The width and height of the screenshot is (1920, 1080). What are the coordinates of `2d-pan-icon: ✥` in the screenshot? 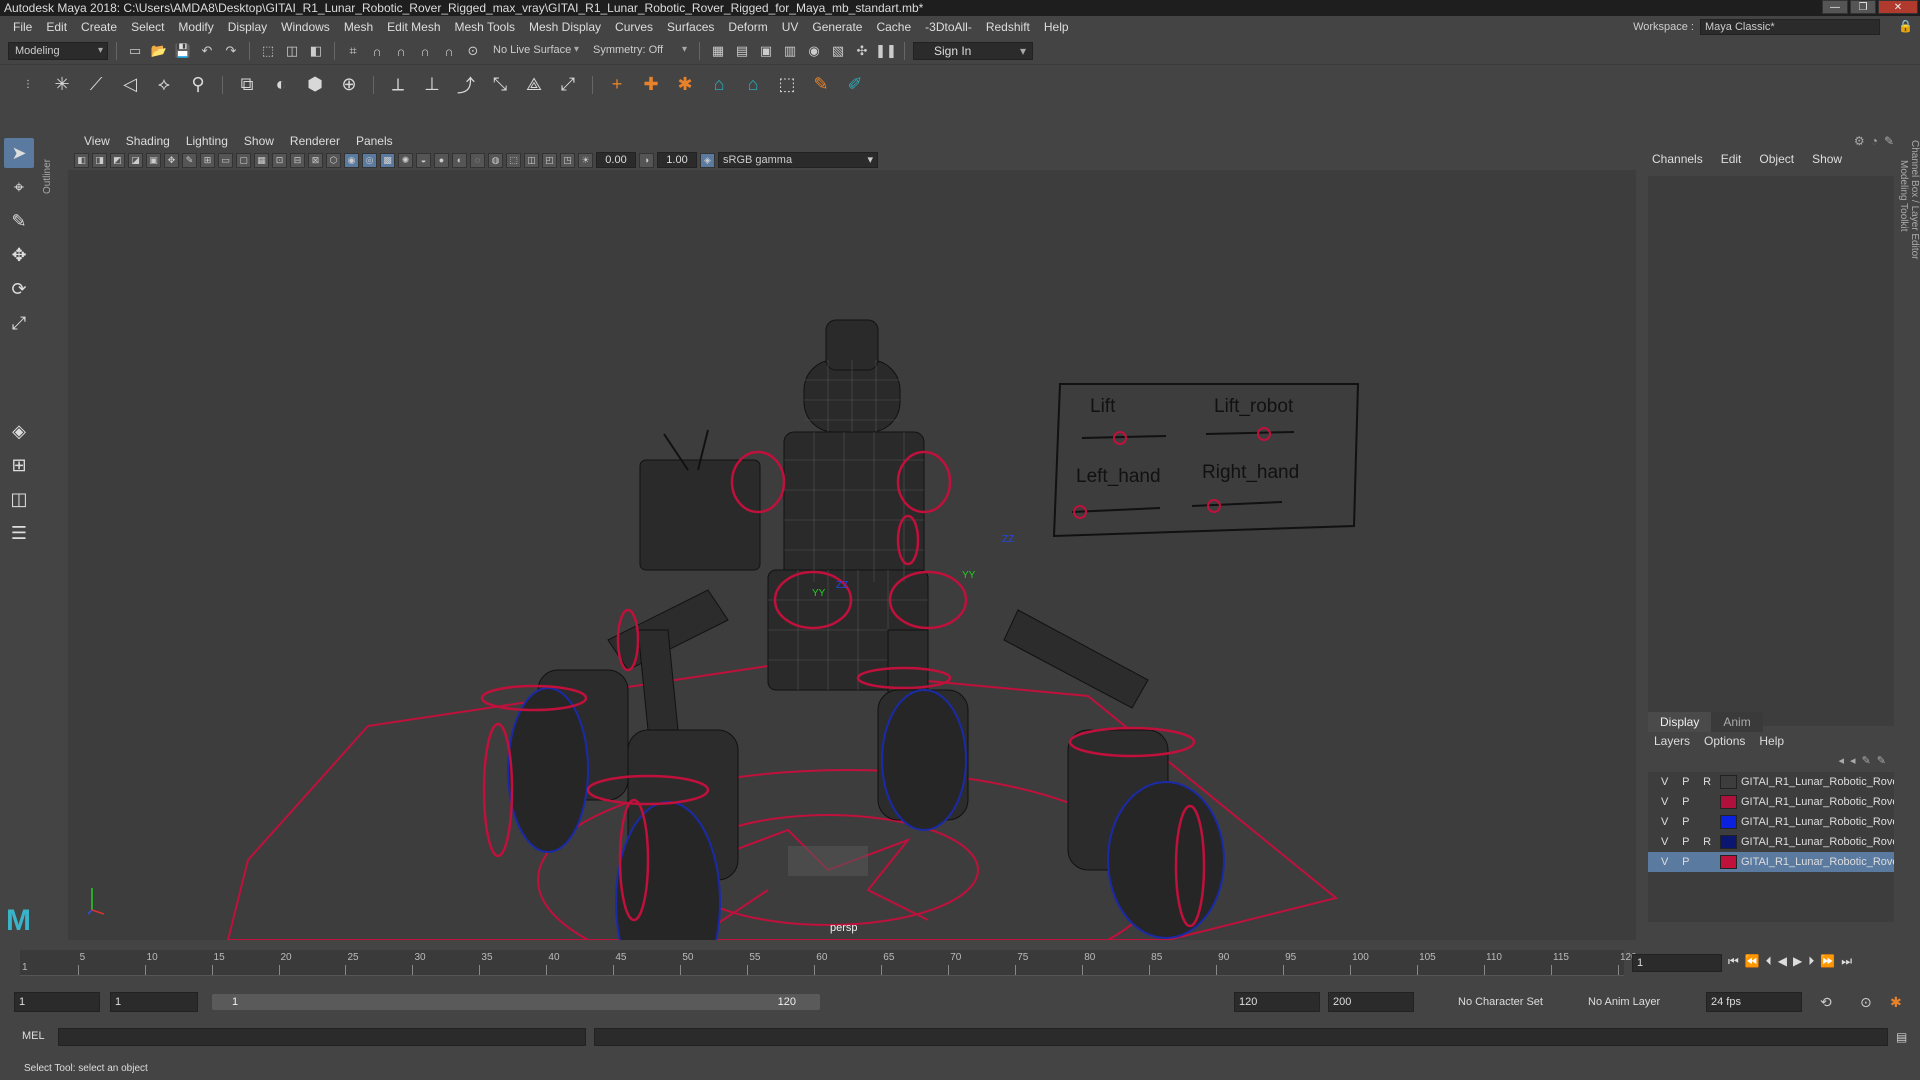 It's located at (171, 160).